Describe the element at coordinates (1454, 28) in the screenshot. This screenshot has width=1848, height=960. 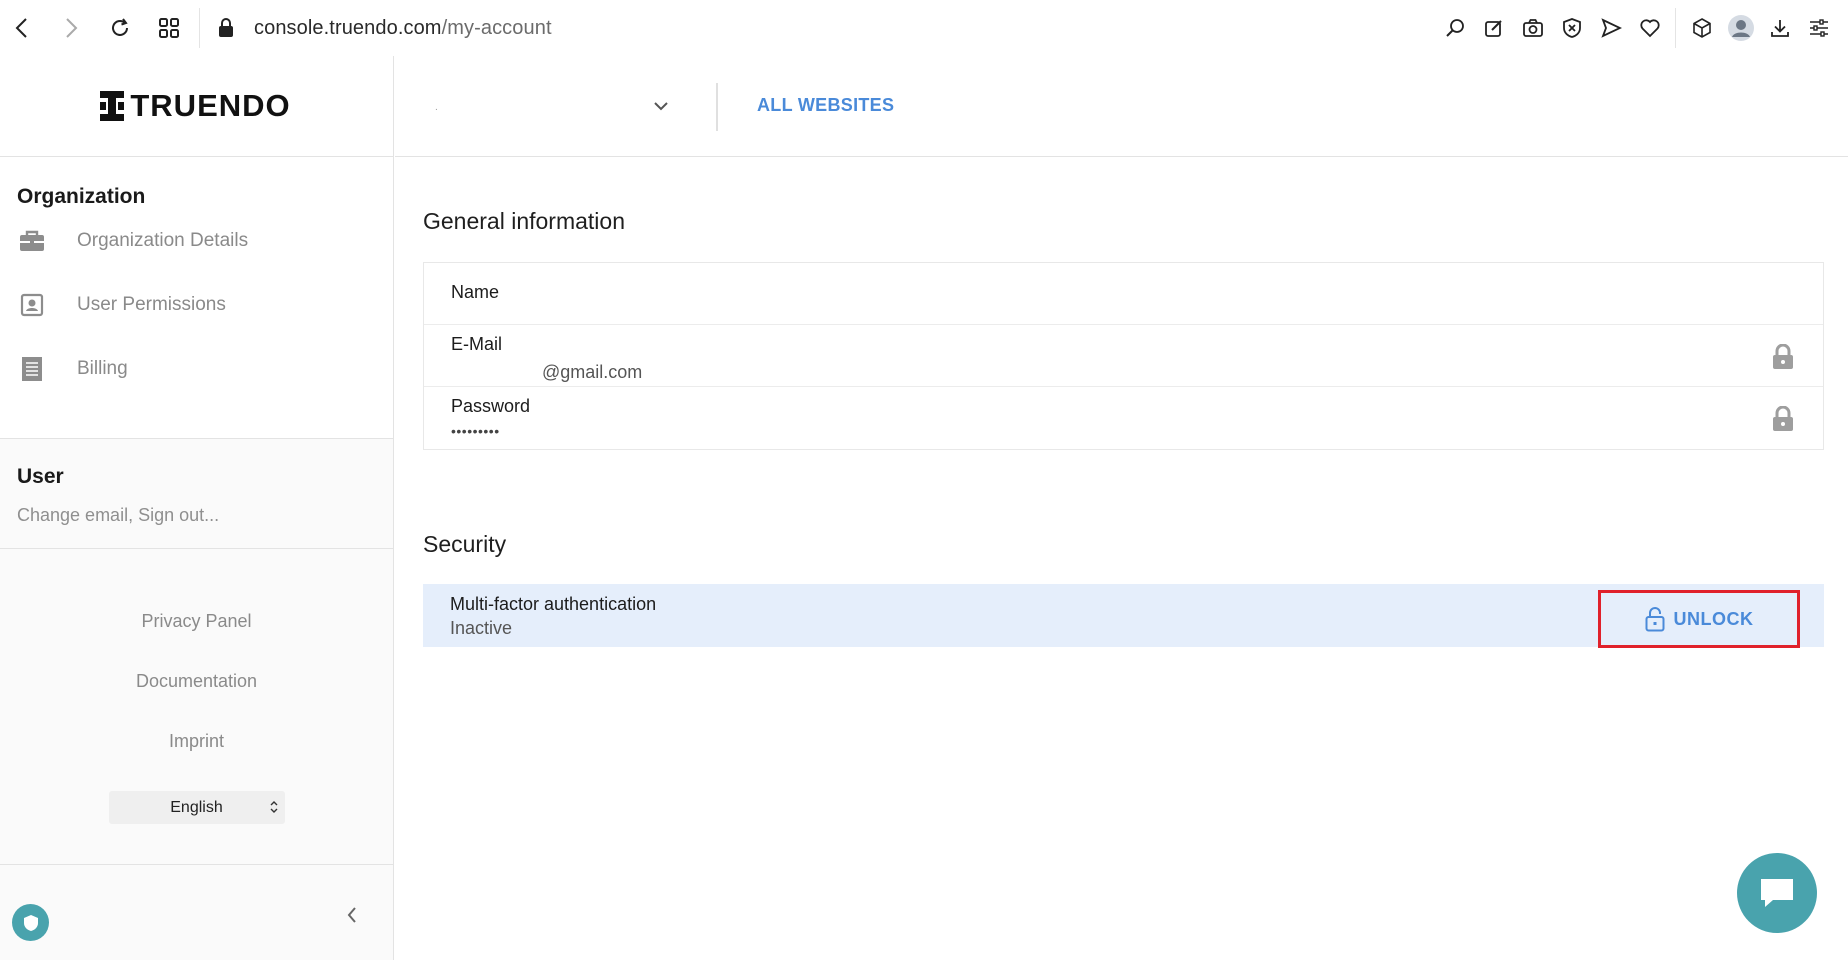
I see `search-icon` at that location.